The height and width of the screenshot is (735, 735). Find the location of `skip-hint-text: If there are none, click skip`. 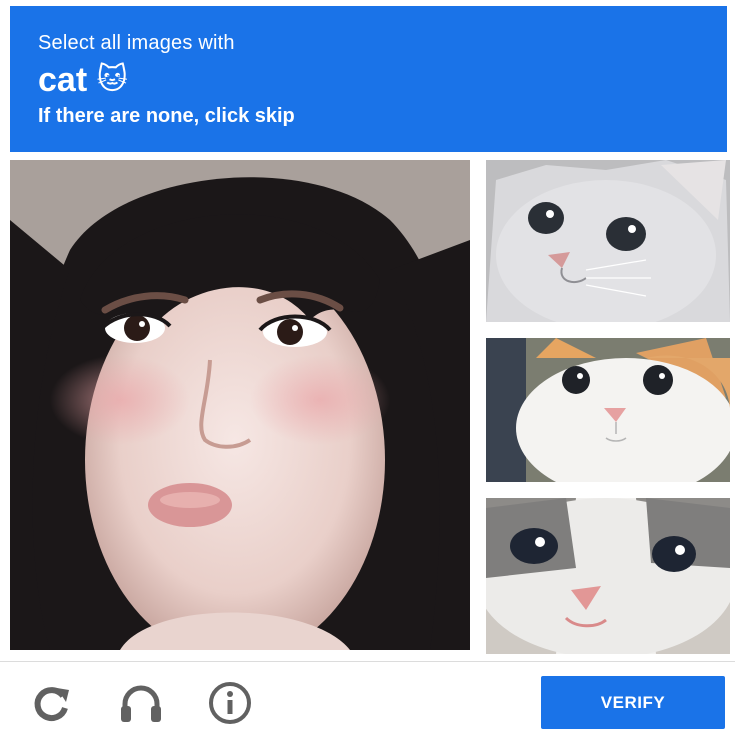

skip-hint-text: If there are none, click skip is located at coordinates (166, 116).